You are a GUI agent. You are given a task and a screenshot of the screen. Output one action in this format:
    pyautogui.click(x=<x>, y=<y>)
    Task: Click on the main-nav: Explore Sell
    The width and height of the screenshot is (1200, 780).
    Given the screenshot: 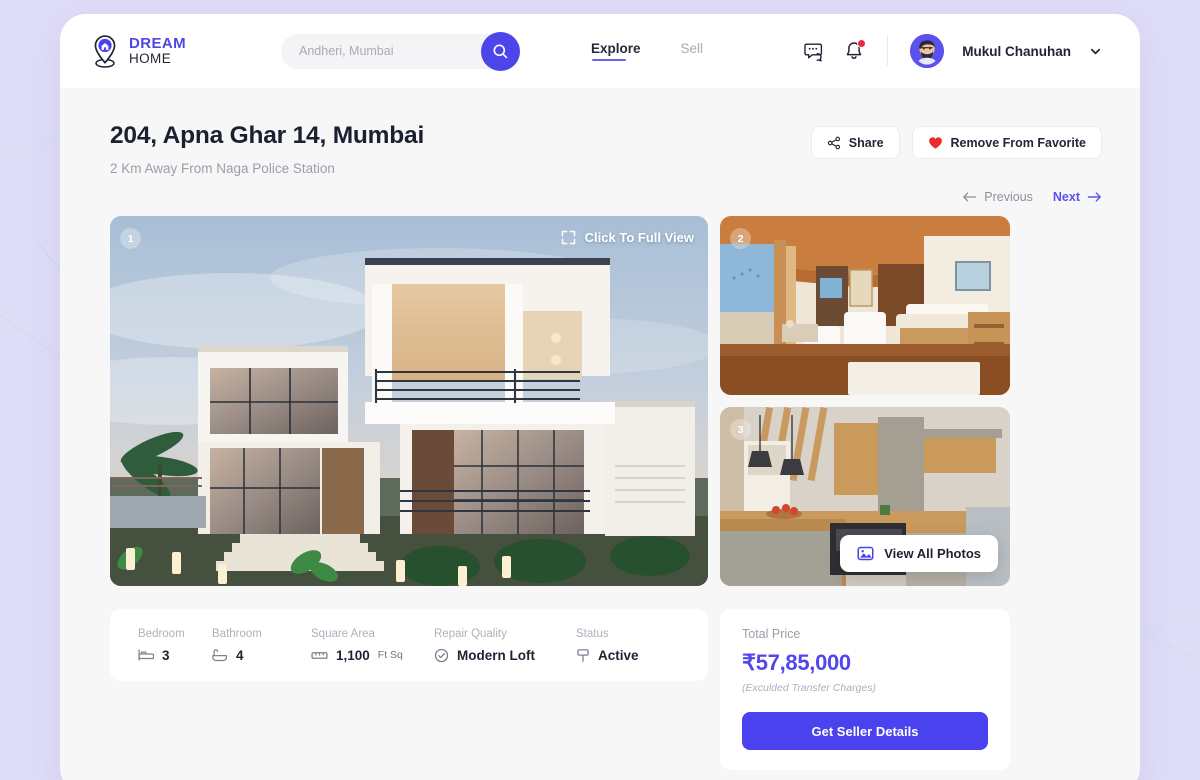 What is the action you would take?
    pyautogui.click(x=647, y=51)
    